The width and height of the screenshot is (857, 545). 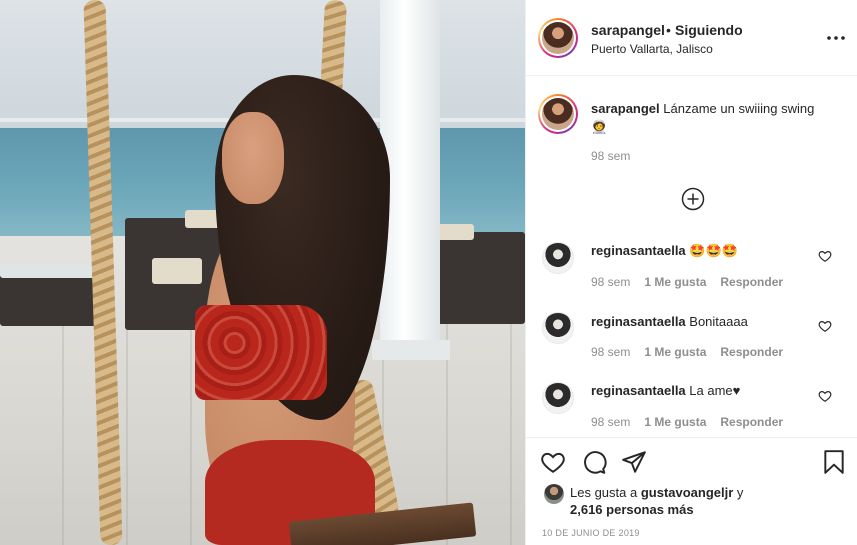 What do you see at coordinates (709, 30) in the screenshot?
I see `following-button: Siguiendo` at bounding box center [709, 30].